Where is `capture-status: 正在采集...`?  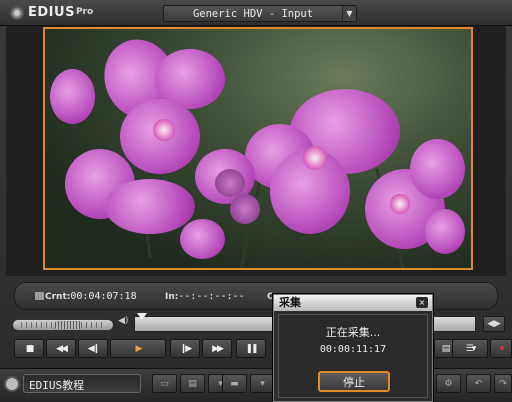
capture-status: 正在采集... is located at coordinates (353, 332).